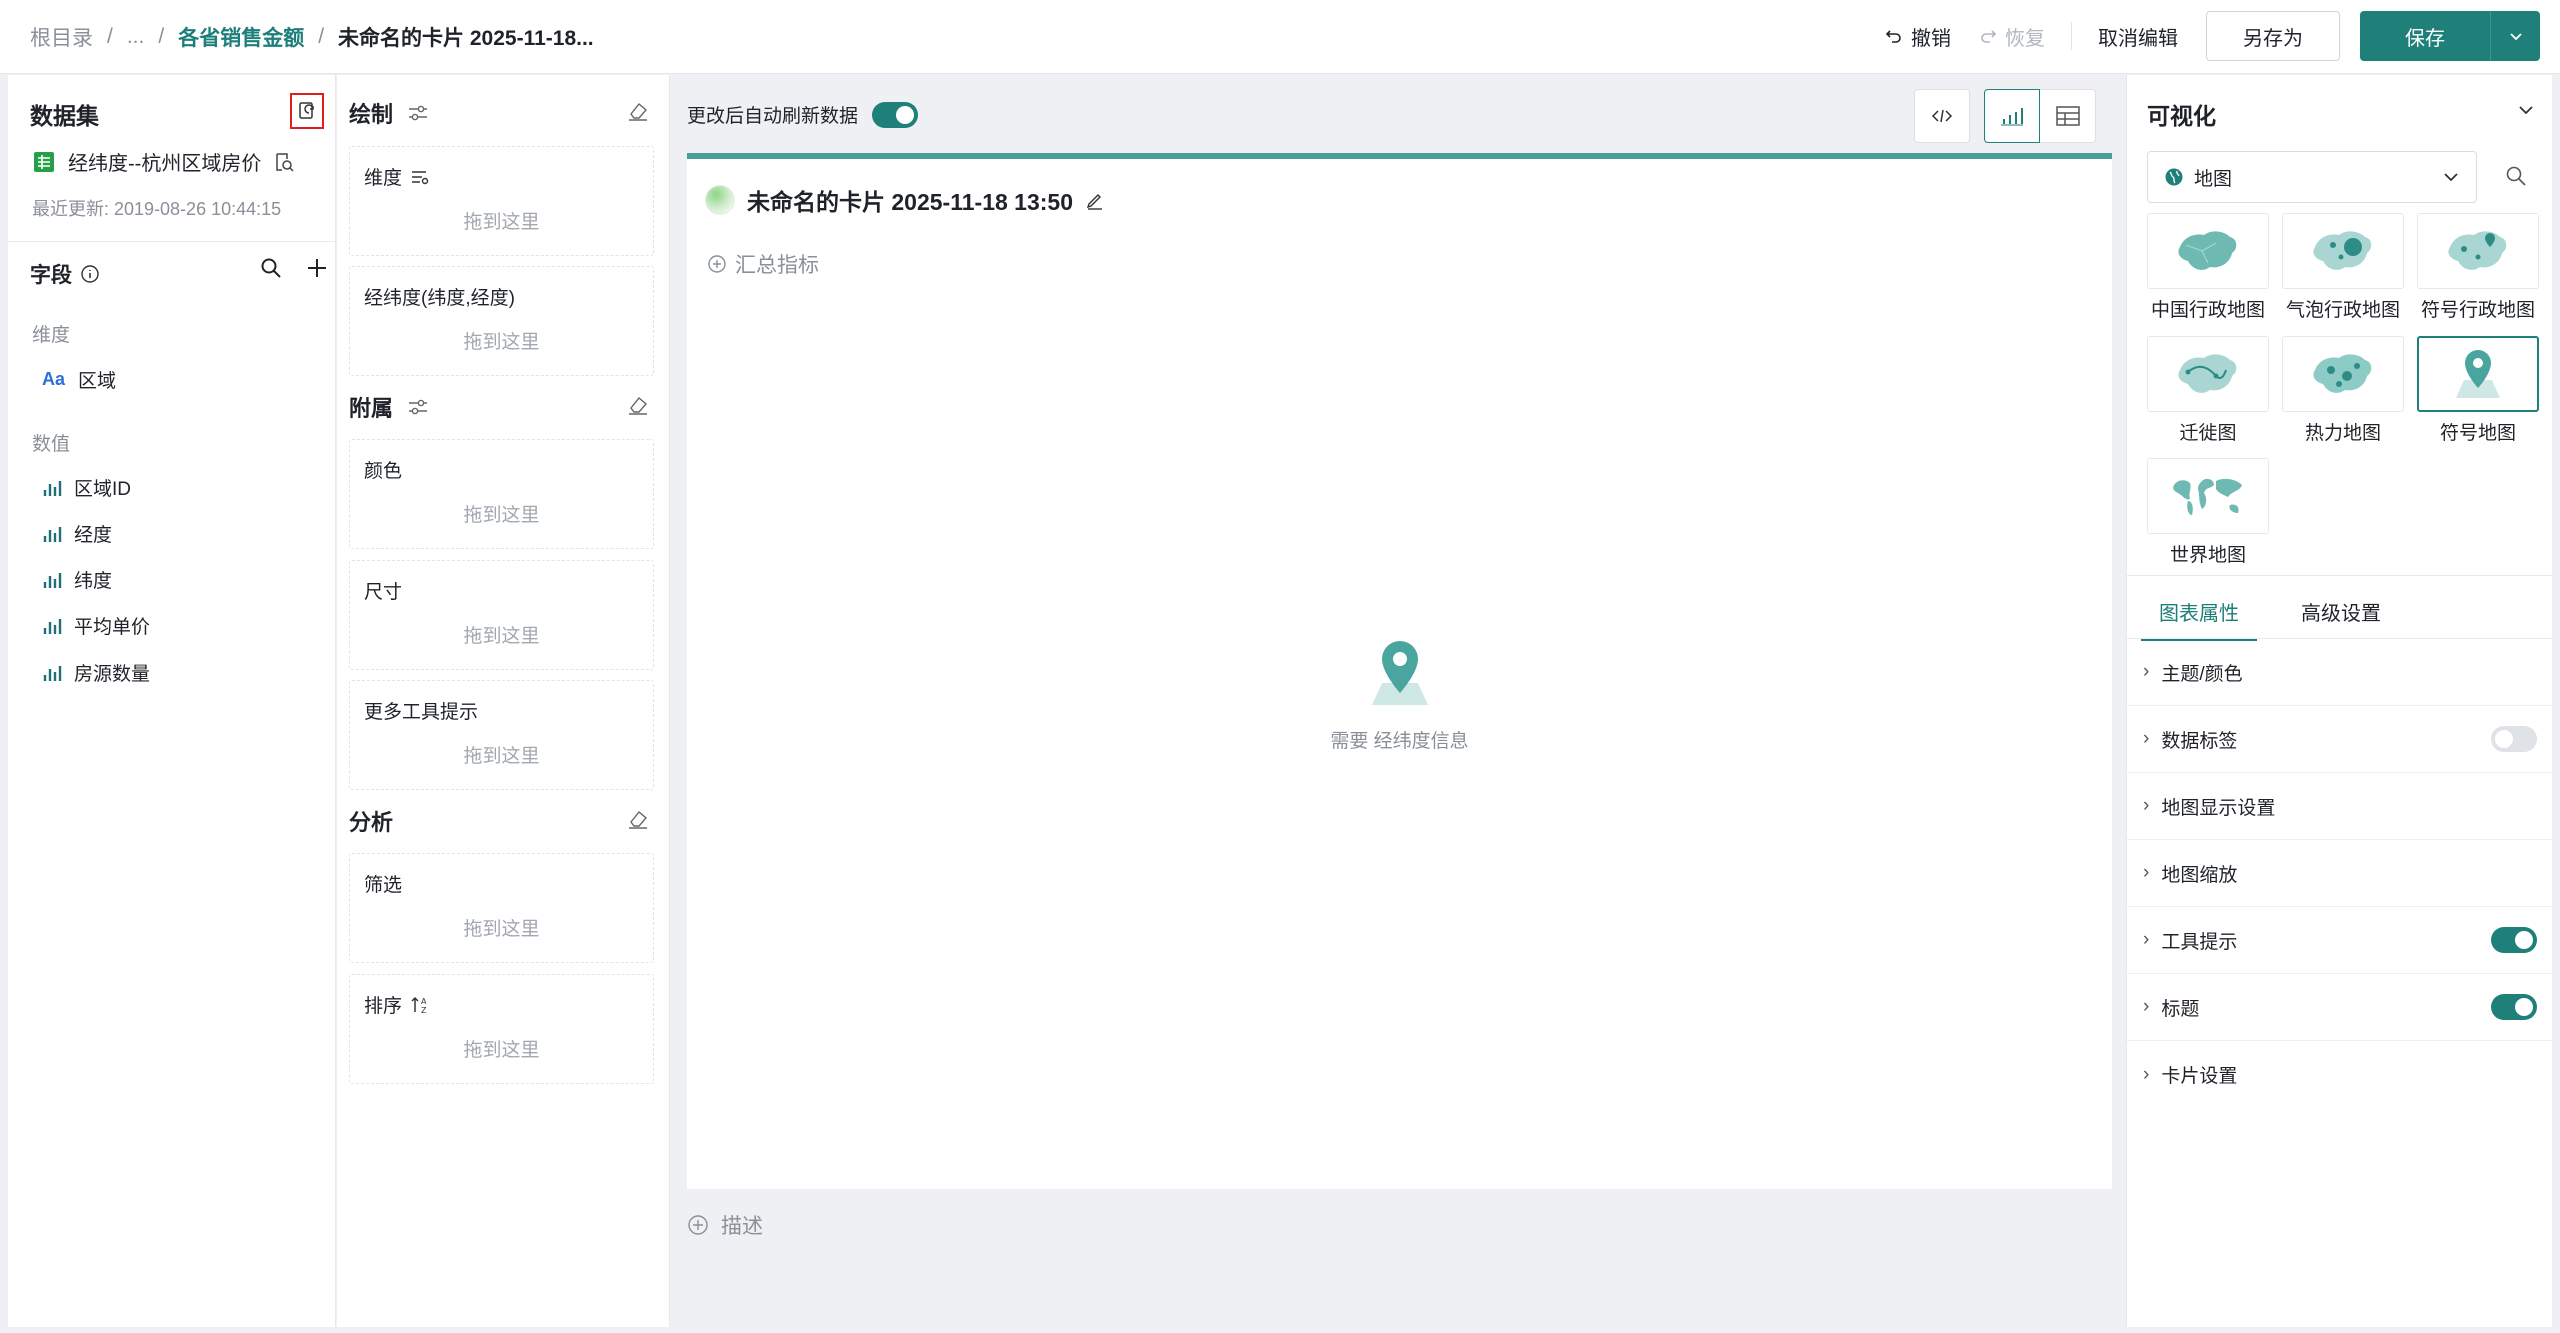 This screenshot has height=1333, width=2560. What do you see at coordinates (96, 672) in the screenshot?
I see `field-measure: 房源数量` at bounding box center [96, 672].